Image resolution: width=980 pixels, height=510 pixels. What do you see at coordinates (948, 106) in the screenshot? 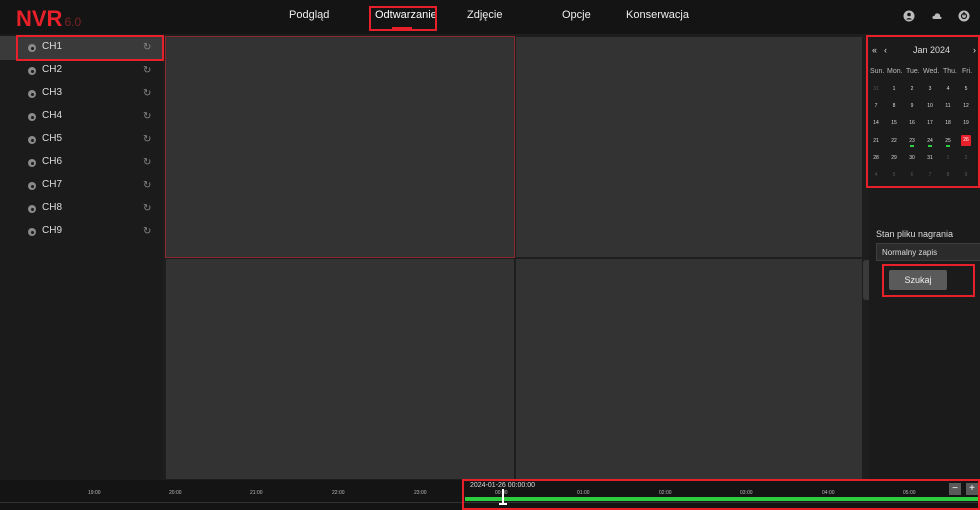
I see `calendar-day: 11` at bounding box center [948, 106].